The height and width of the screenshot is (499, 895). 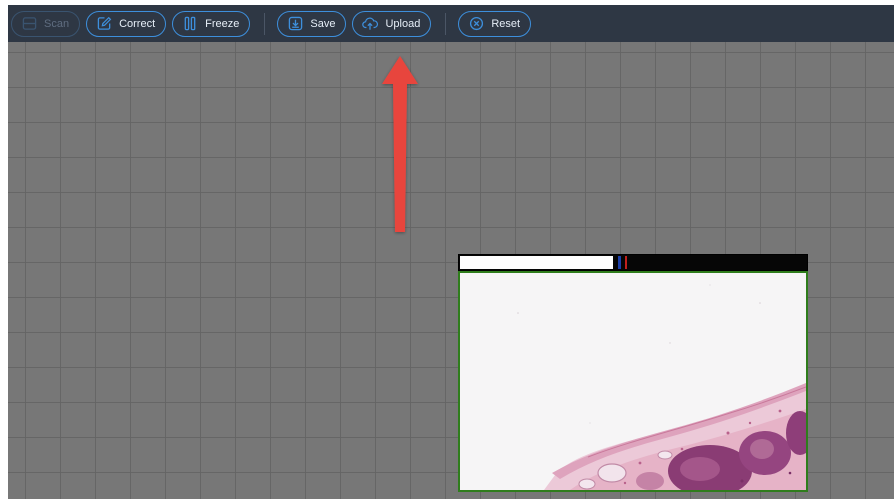 I want to click on upload-button: Upload, so click(x=392, y=23).